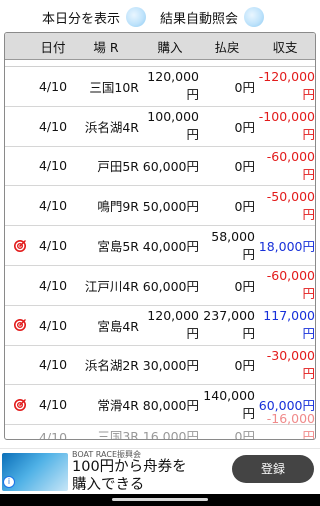 This screenshot has width=320, height=506. I want to click on table-header: 日付 場 R 購入 払戻 収支, so click(160, 46).